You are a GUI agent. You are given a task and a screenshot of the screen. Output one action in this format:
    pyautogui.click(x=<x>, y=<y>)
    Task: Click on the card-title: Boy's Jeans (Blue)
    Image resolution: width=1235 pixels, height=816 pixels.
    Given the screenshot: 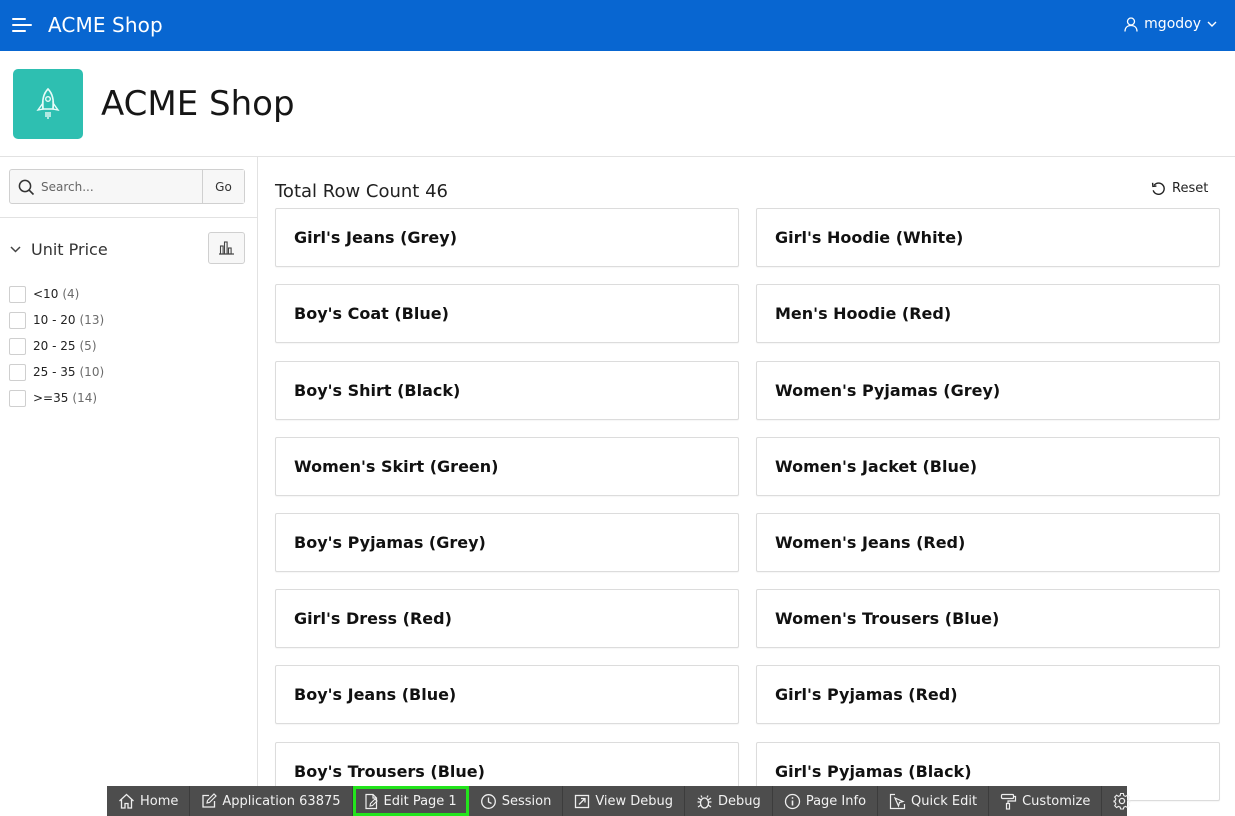 What is the action you would take?
    pyautogui.click(x=375, y=694)
    